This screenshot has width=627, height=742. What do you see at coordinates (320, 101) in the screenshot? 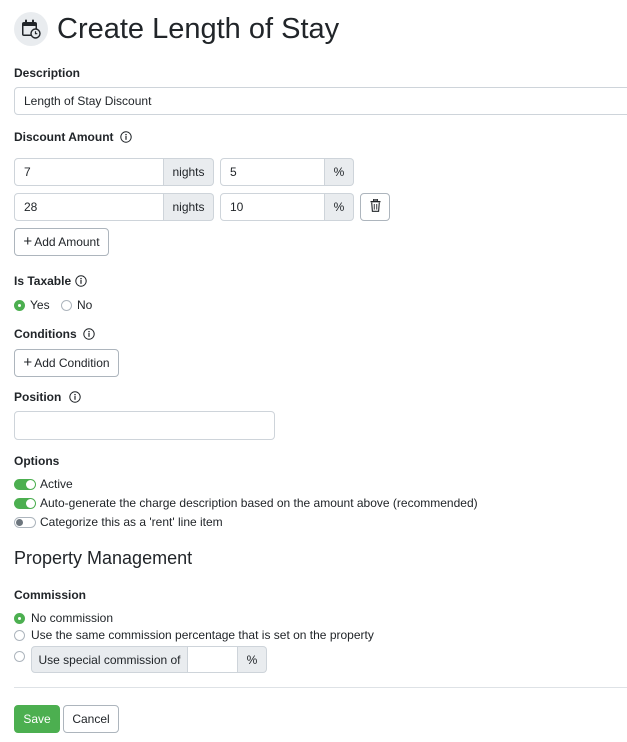
I see `description-input: Length of Stay Discount` at bounding box center [320, 101].